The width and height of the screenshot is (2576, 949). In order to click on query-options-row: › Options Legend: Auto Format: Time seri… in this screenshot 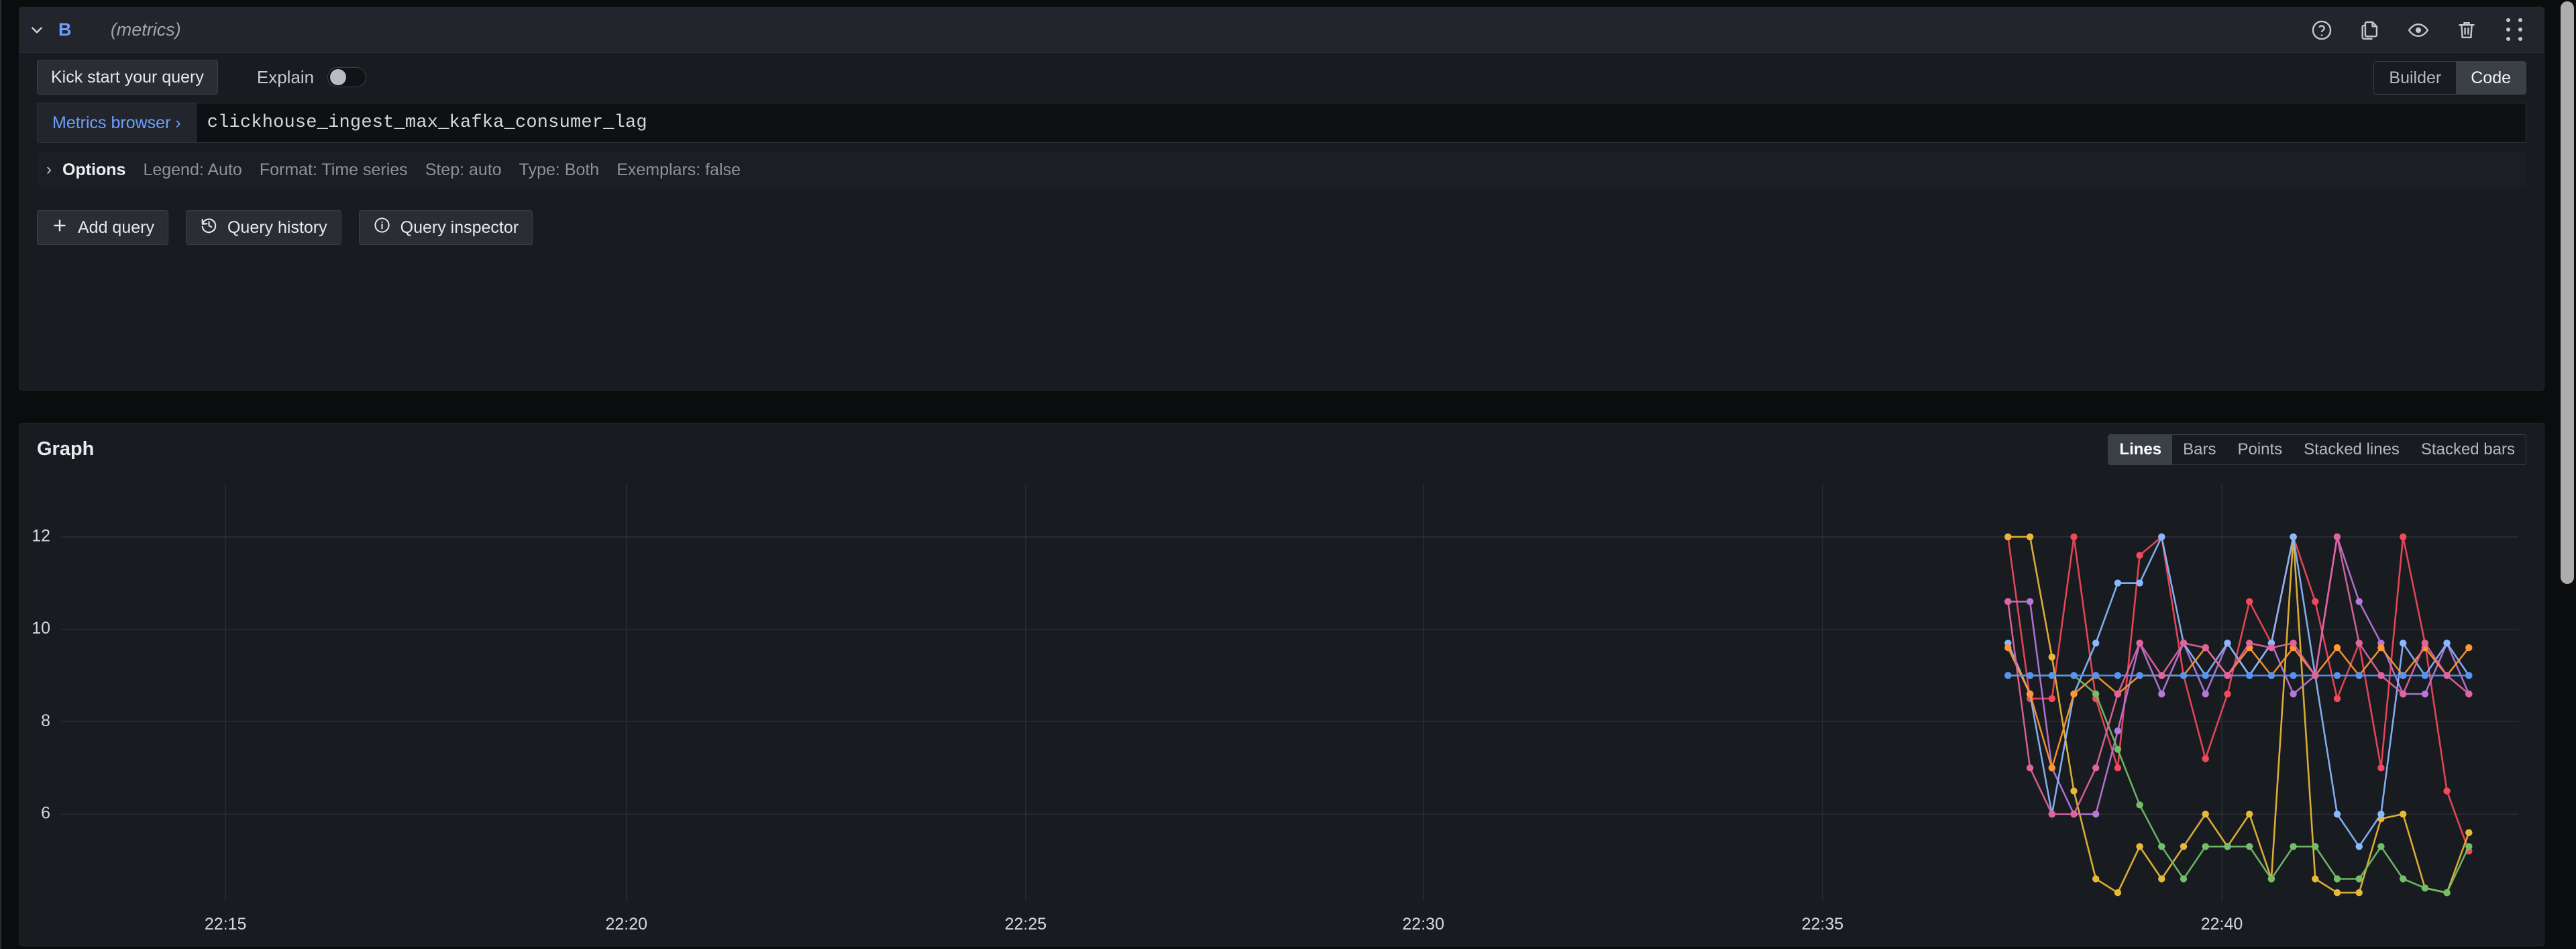, I will do `click(1281, 169)`.